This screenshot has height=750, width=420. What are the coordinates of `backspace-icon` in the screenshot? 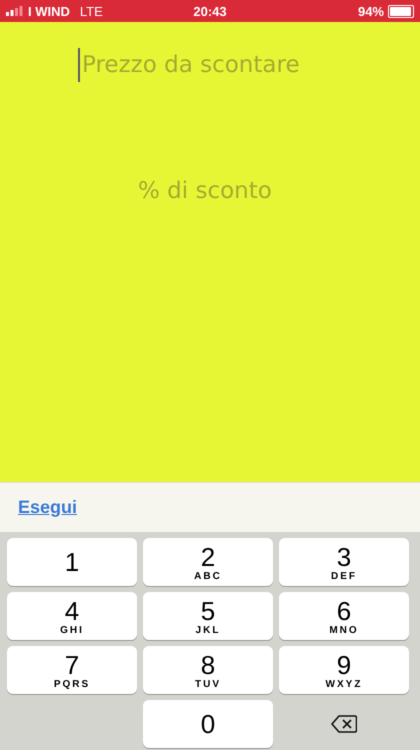 It's located at (344, 724).